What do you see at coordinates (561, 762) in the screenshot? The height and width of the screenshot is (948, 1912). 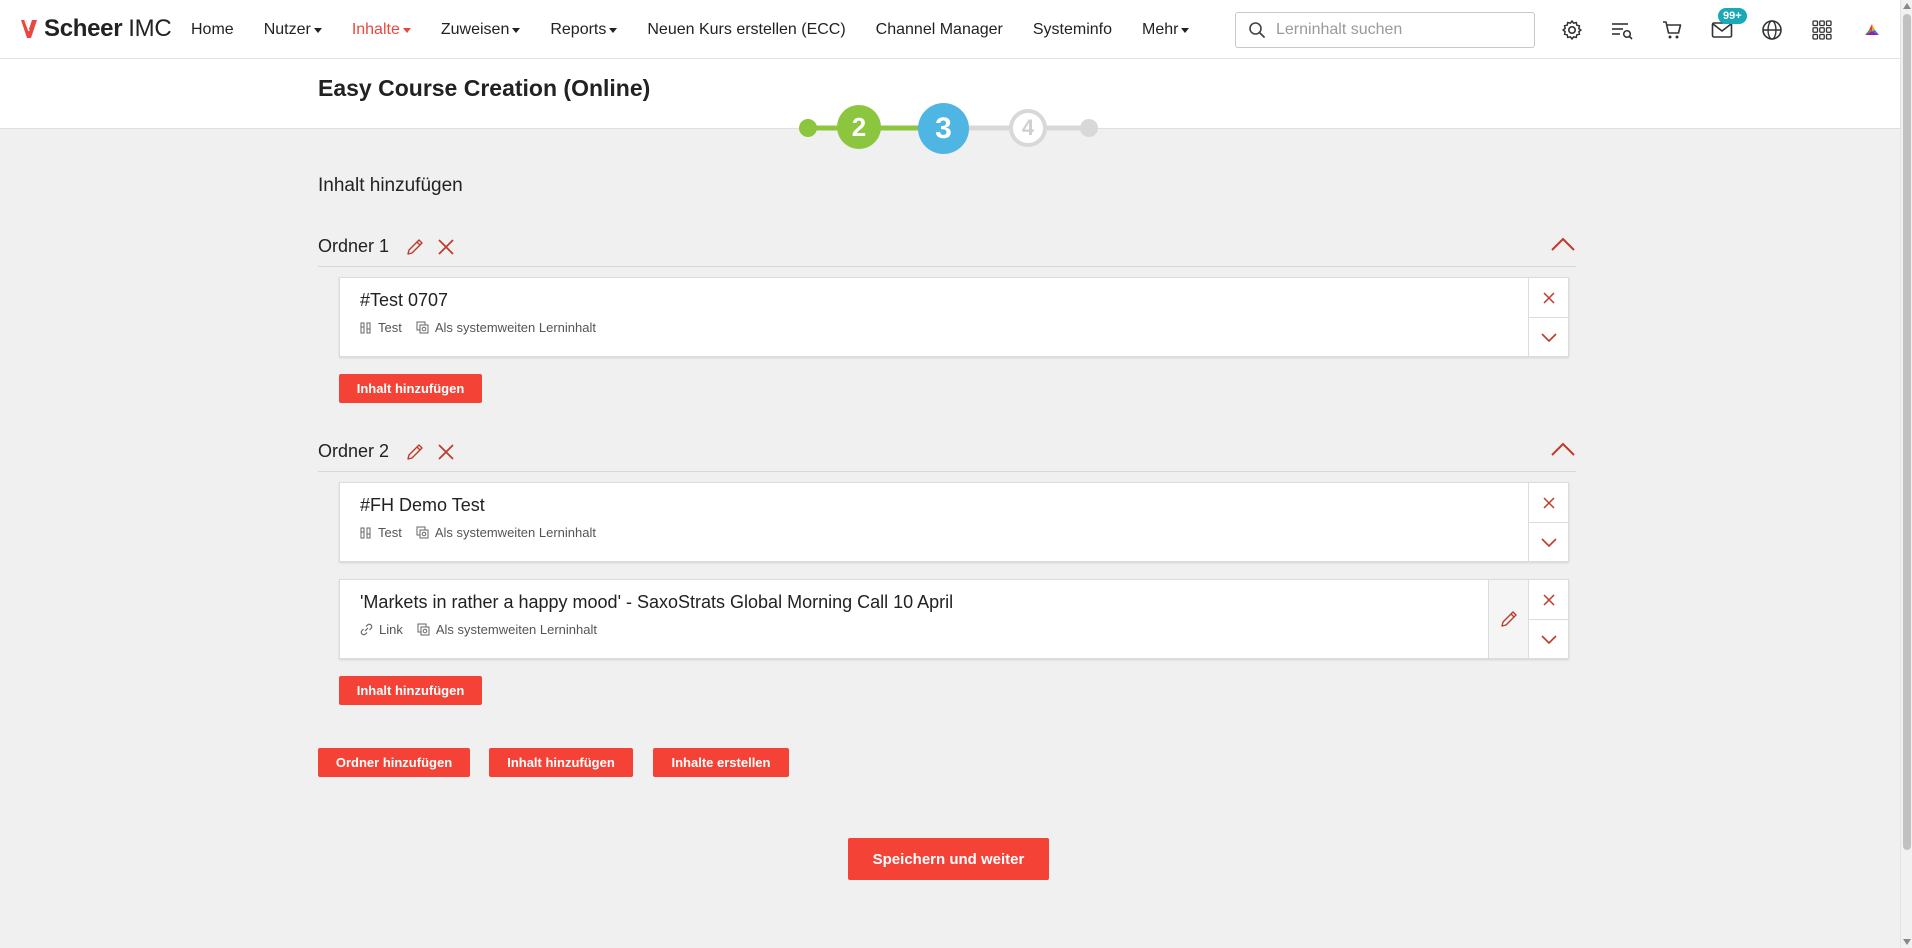 I see `add-content-button: Inhalt hinzufügen` at bounding box center [561, 762].